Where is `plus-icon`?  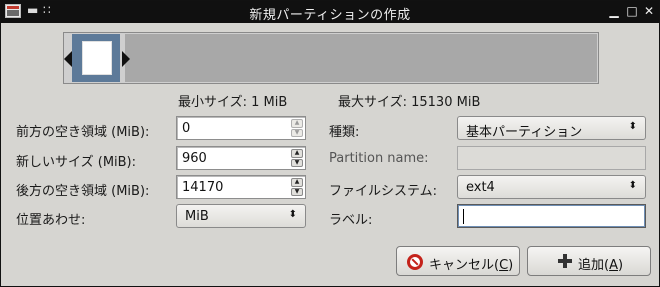
plus-icon is located at coordinates (565, 261).